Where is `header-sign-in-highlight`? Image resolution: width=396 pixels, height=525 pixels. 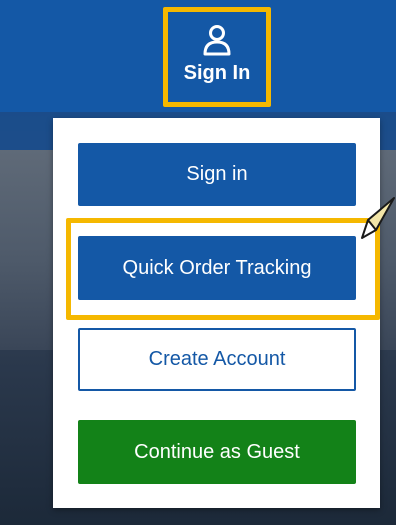
header-sign-in-highlight is located at coordinates (217, 57).